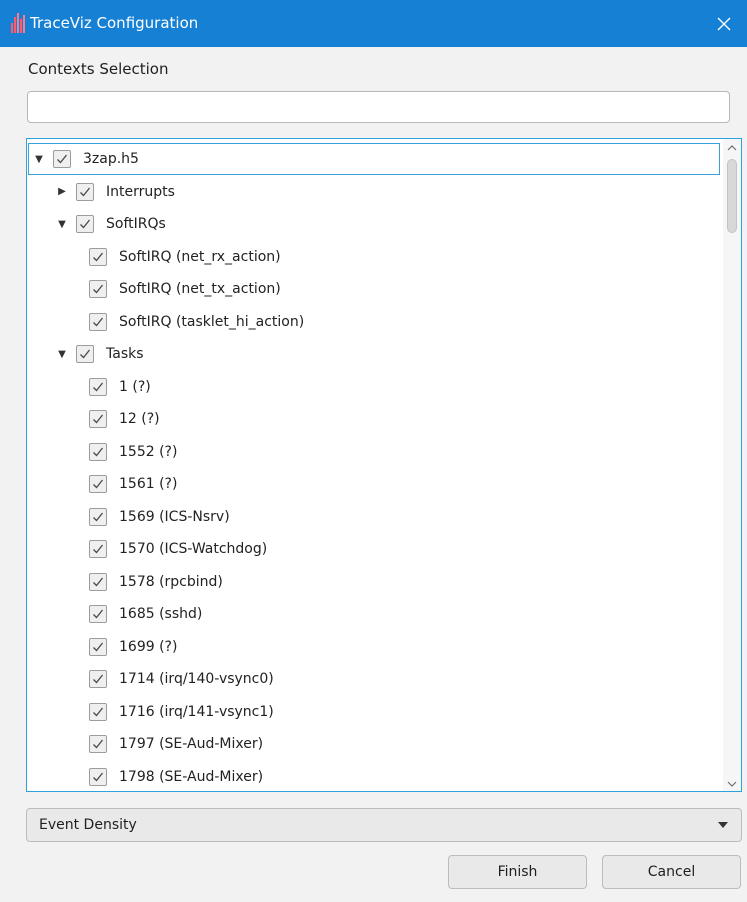 The height and width of the screenshot is (902, 747). I want to click on caret-down-icon, so click(723, 825).